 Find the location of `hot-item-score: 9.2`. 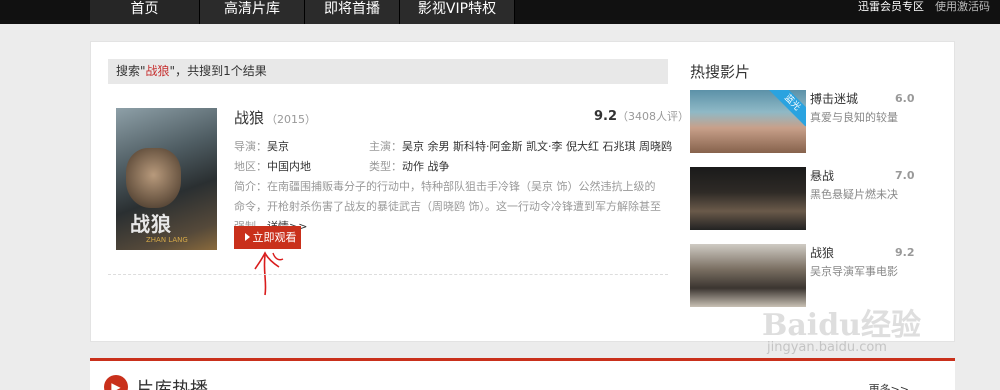

hot-item-score: 9.2 is located at coordinates (905, 252).